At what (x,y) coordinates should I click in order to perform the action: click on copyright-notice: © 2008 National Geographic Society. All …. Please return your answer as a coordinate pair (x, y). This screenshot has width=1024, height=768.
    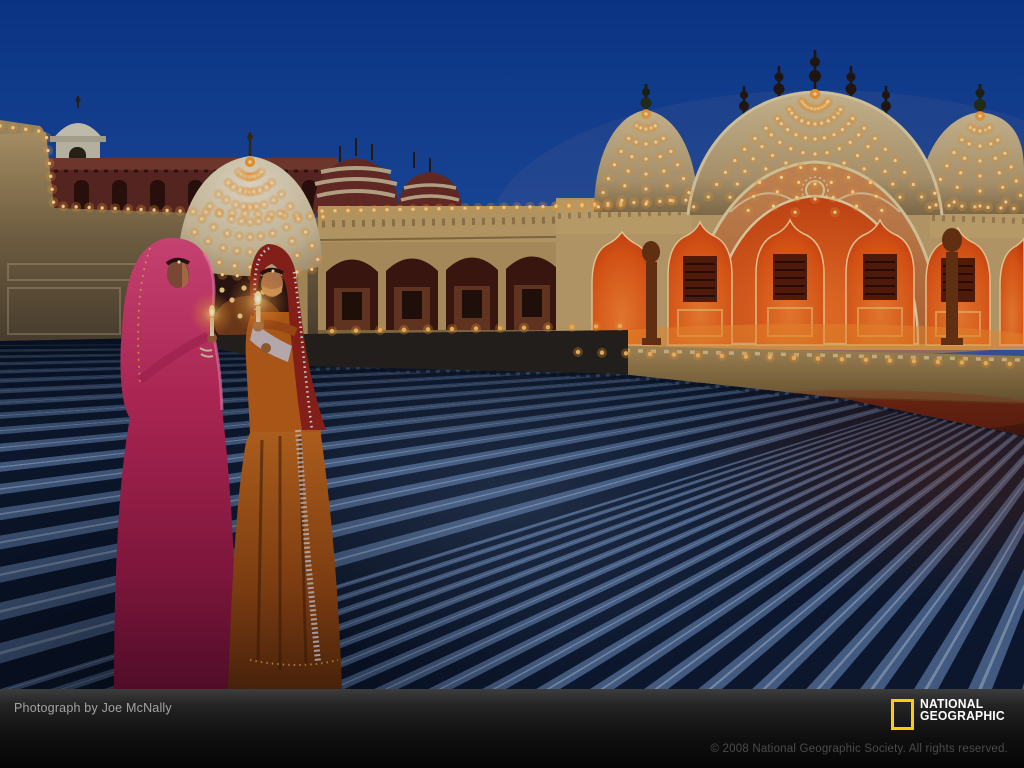
    Looking at the image, I should click on (859, 749).